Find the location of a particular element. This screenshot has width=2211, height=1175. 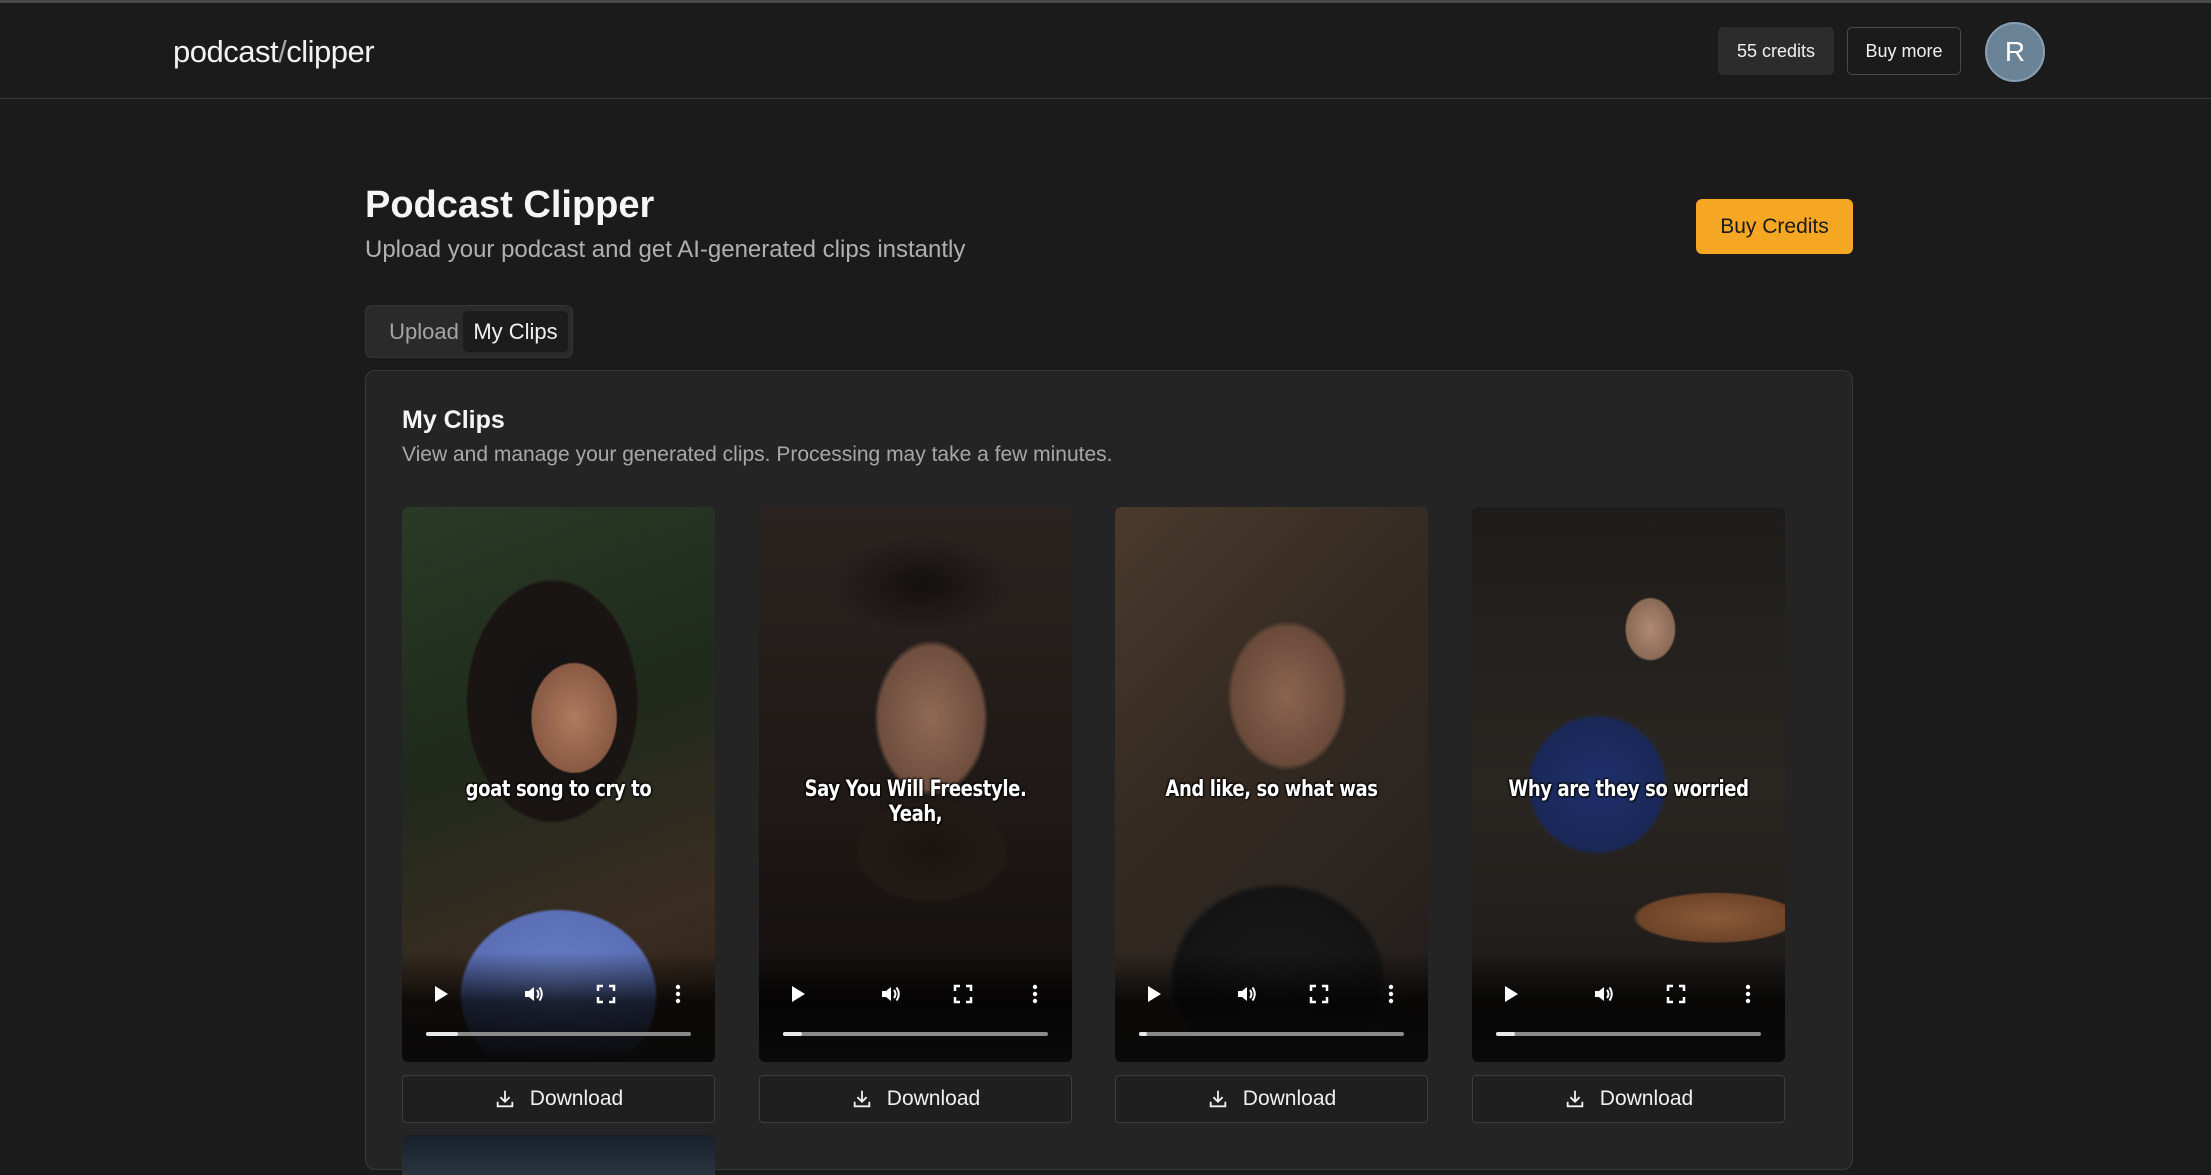

card-title: My Clips is located at coordinates (453, 420).